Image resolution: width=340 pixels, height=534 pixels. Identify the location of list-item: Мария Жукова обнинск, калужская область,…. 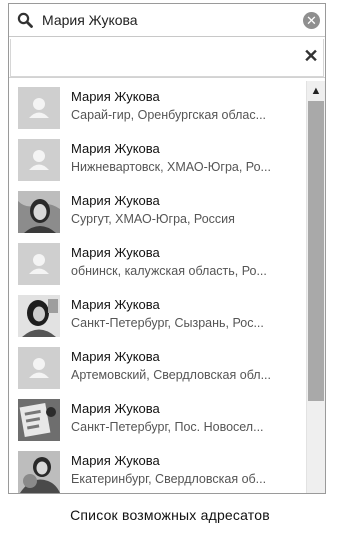
(157, 267).